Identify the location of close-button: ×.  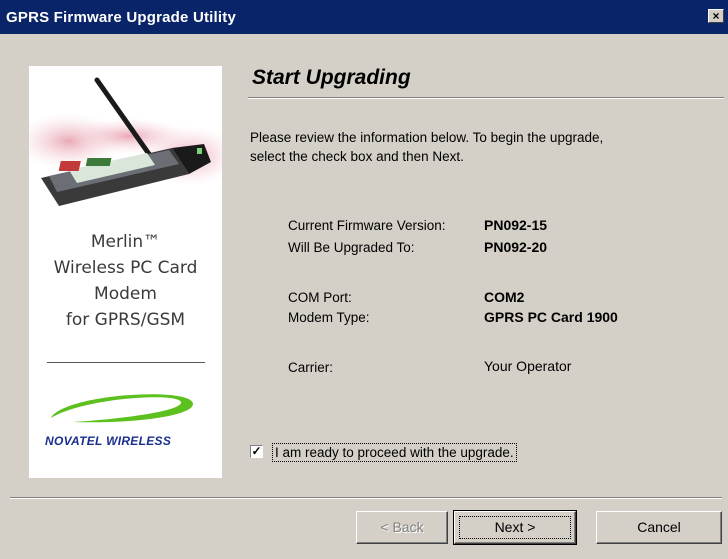
(716, 16).